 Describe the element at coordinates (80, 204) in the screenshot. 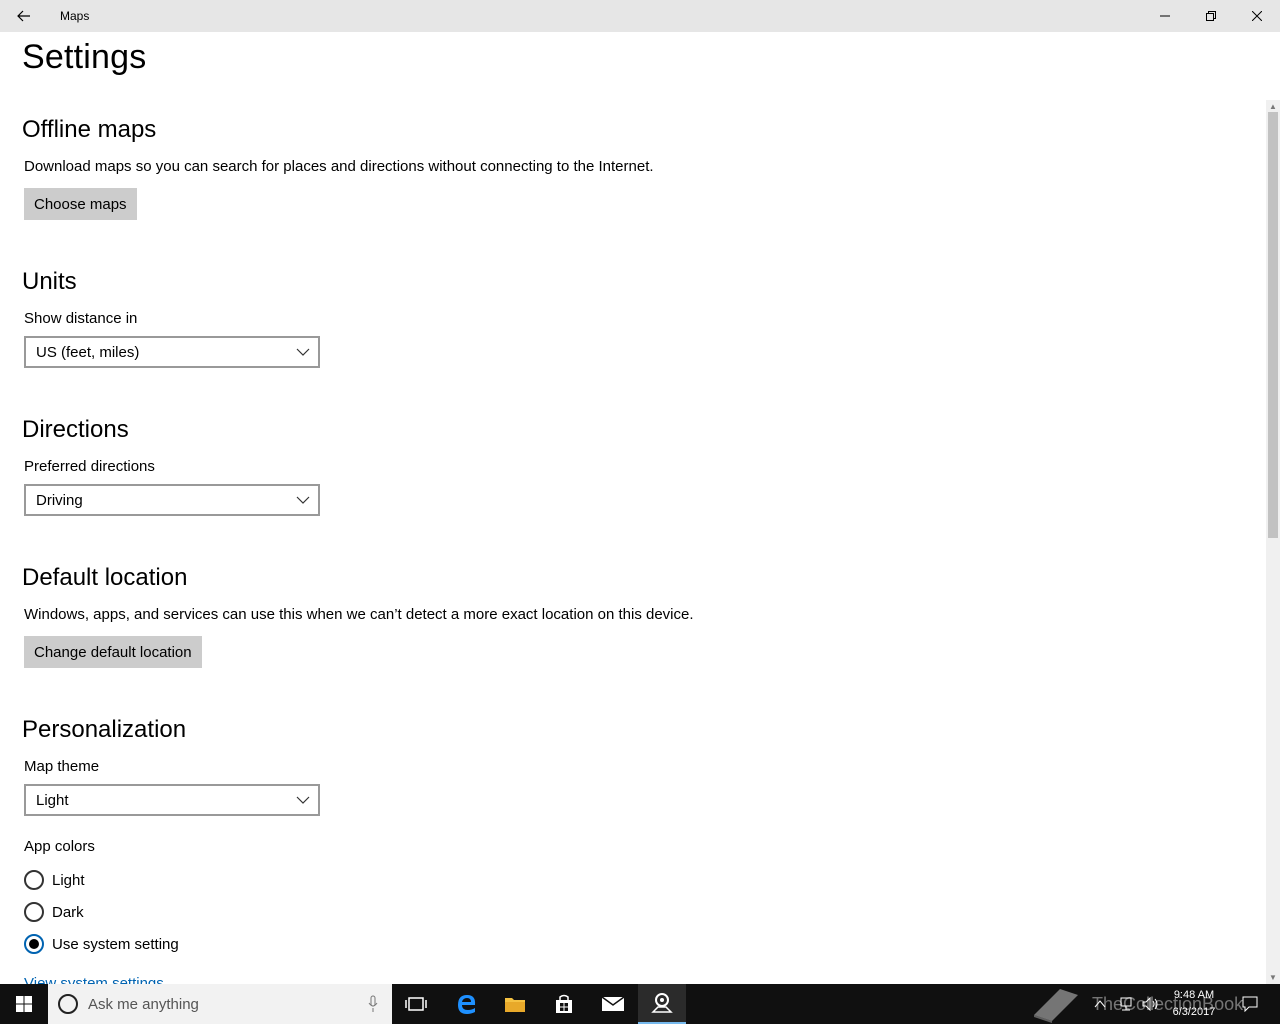

I see `choose-maps-button: Choose maps` at that location.